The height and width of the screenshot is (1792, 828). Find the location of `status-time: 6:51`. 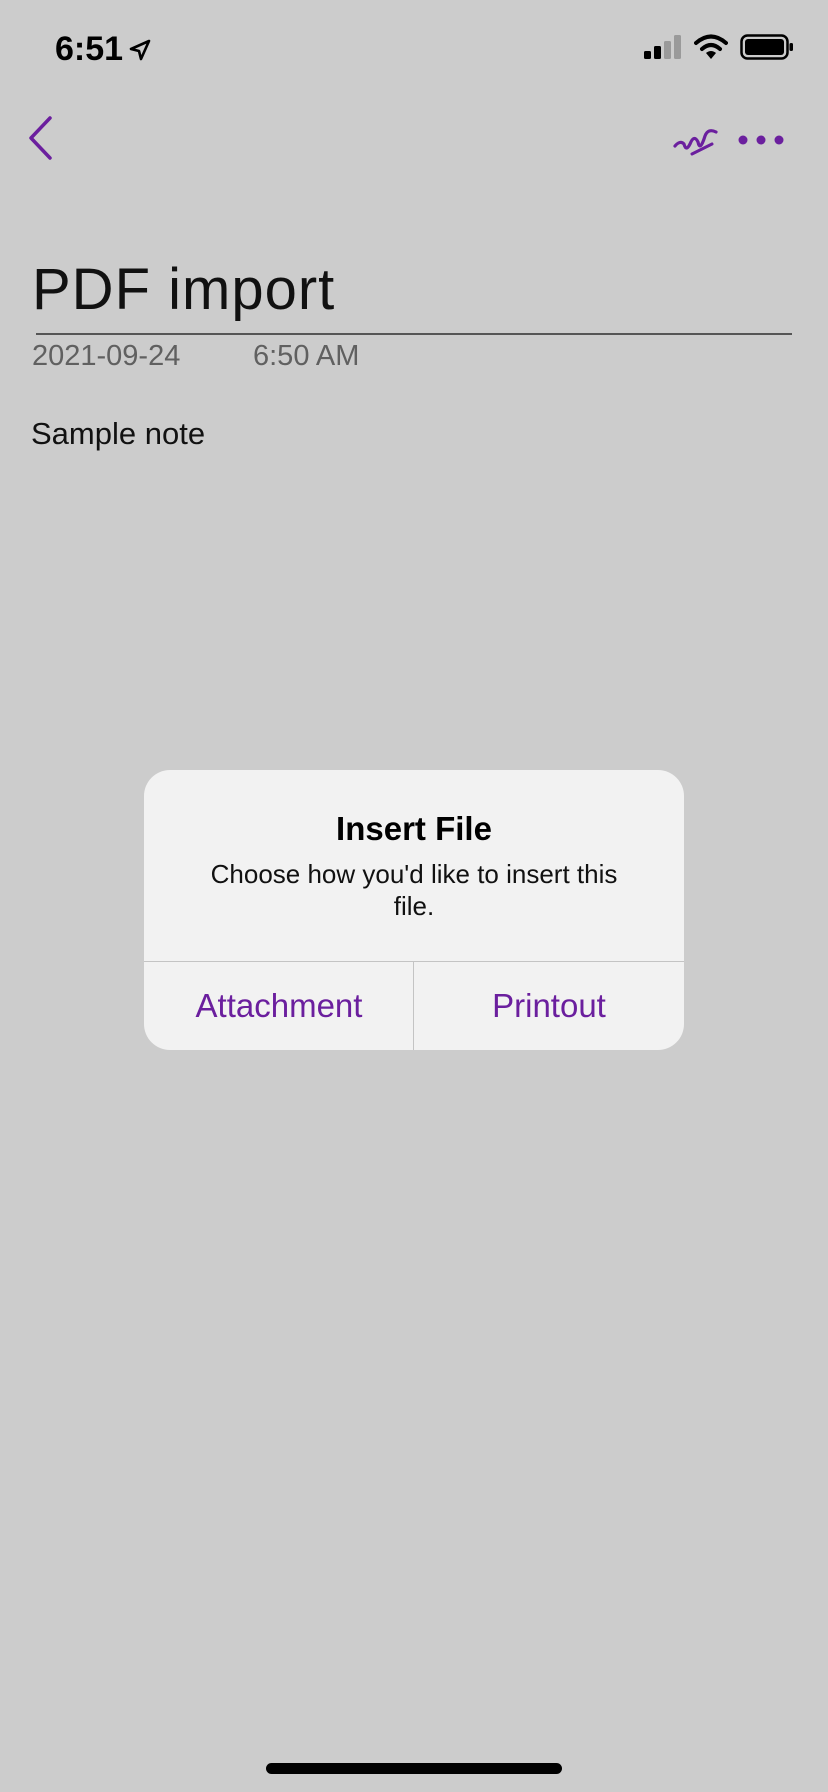

status-time: 6:51 is located at coordinates (103, 49).